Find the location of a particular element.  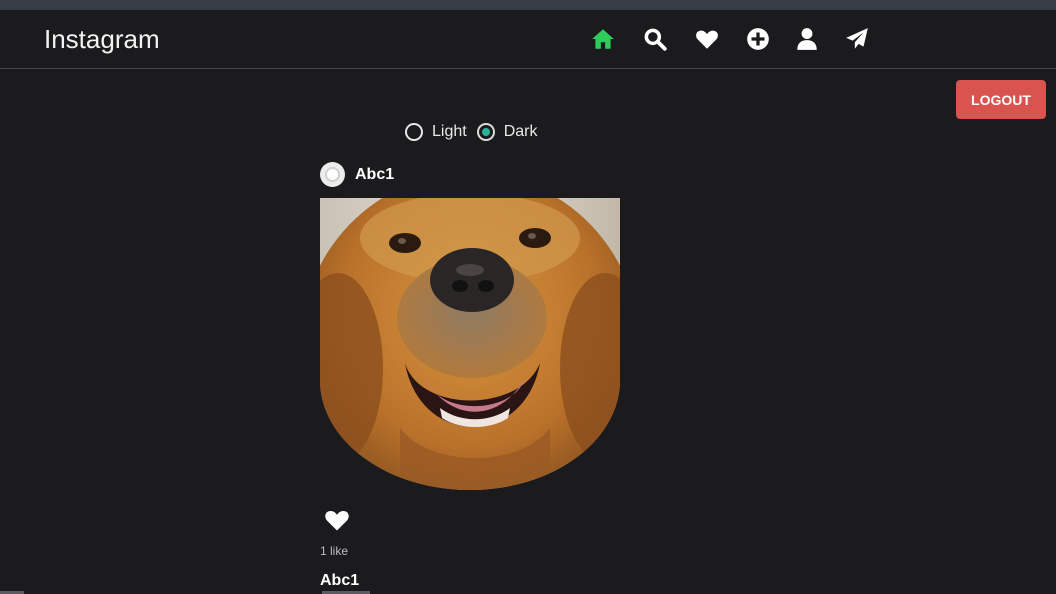

likes-count: 1 like is located at coordinates (334, 551).